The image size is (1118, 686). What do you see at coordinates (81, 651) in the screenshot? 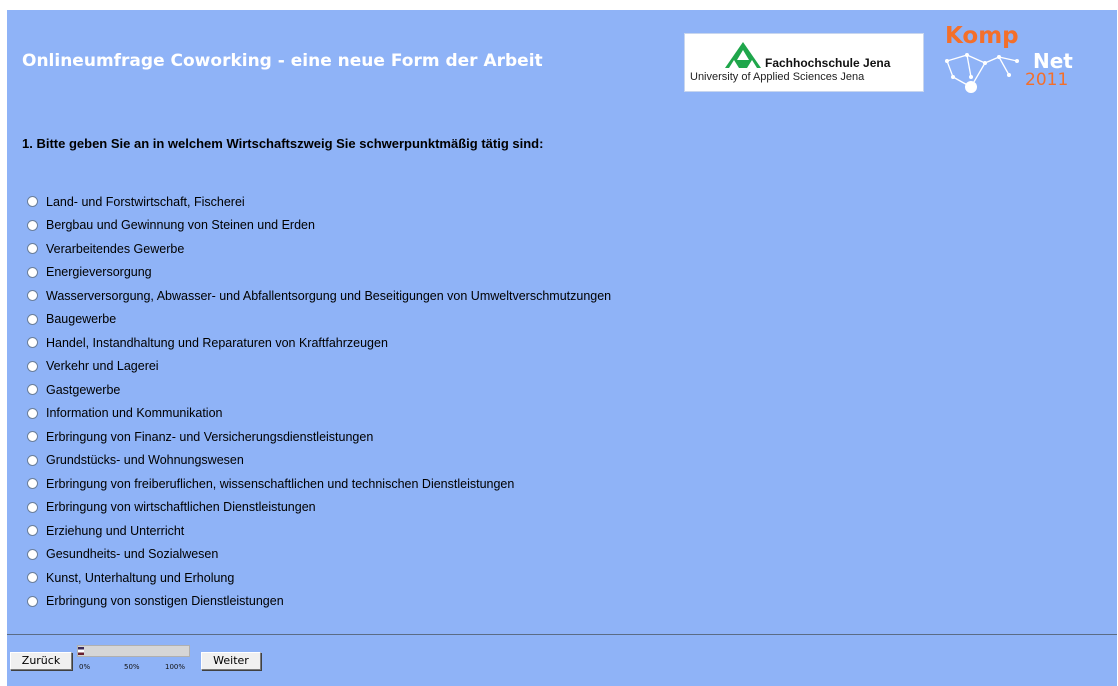
I see `progress-fill` at bounding box center [81, 651].